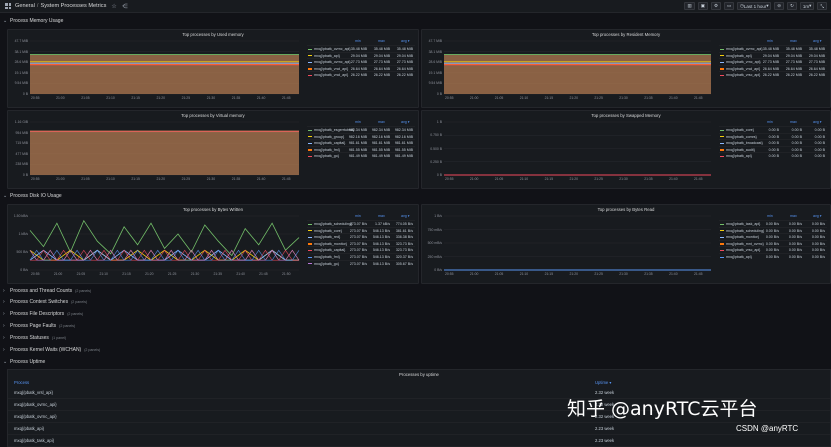  Describe the element at coordinates (404, 263) in the screenshot. I see `legend-avg-value: 305.67 B/s` at that location.